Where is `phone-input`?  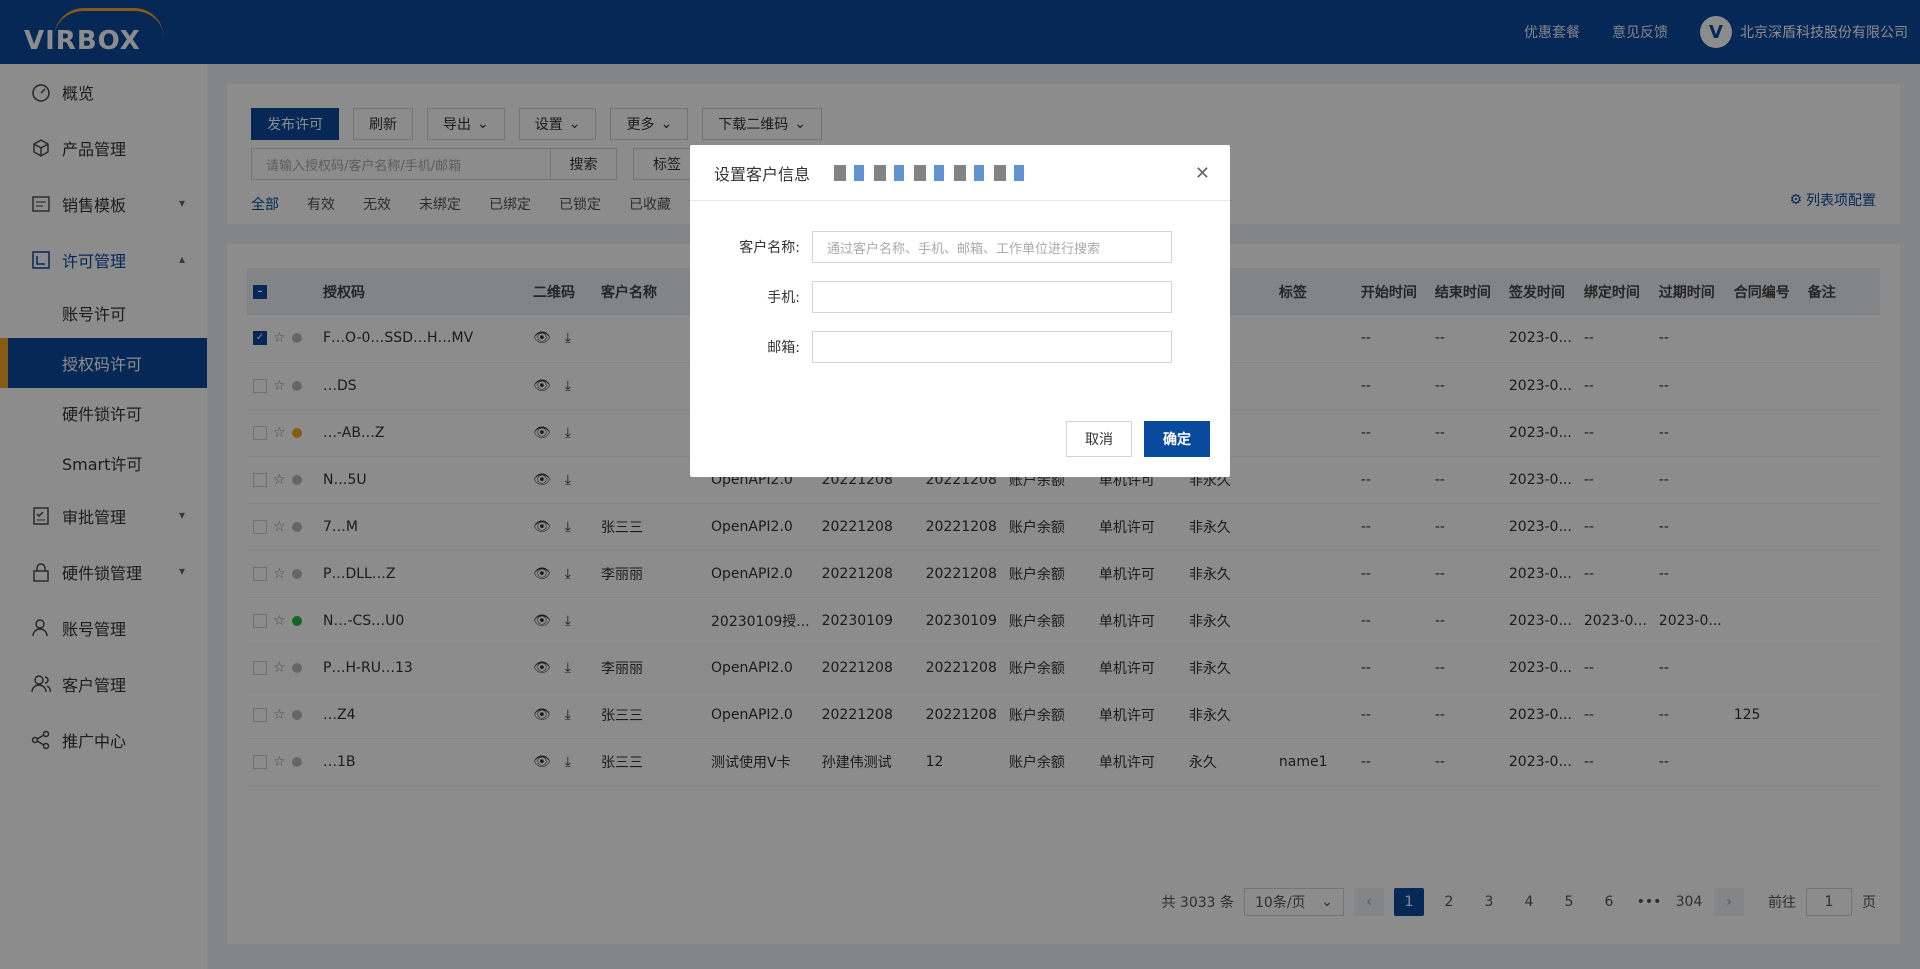
phone-input is located at coordinates (992, 297).